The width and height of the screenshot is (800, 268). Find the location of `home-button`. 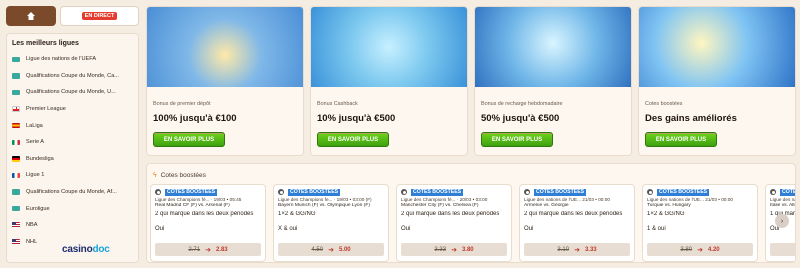

home-button is located at coordinates (31, 16).